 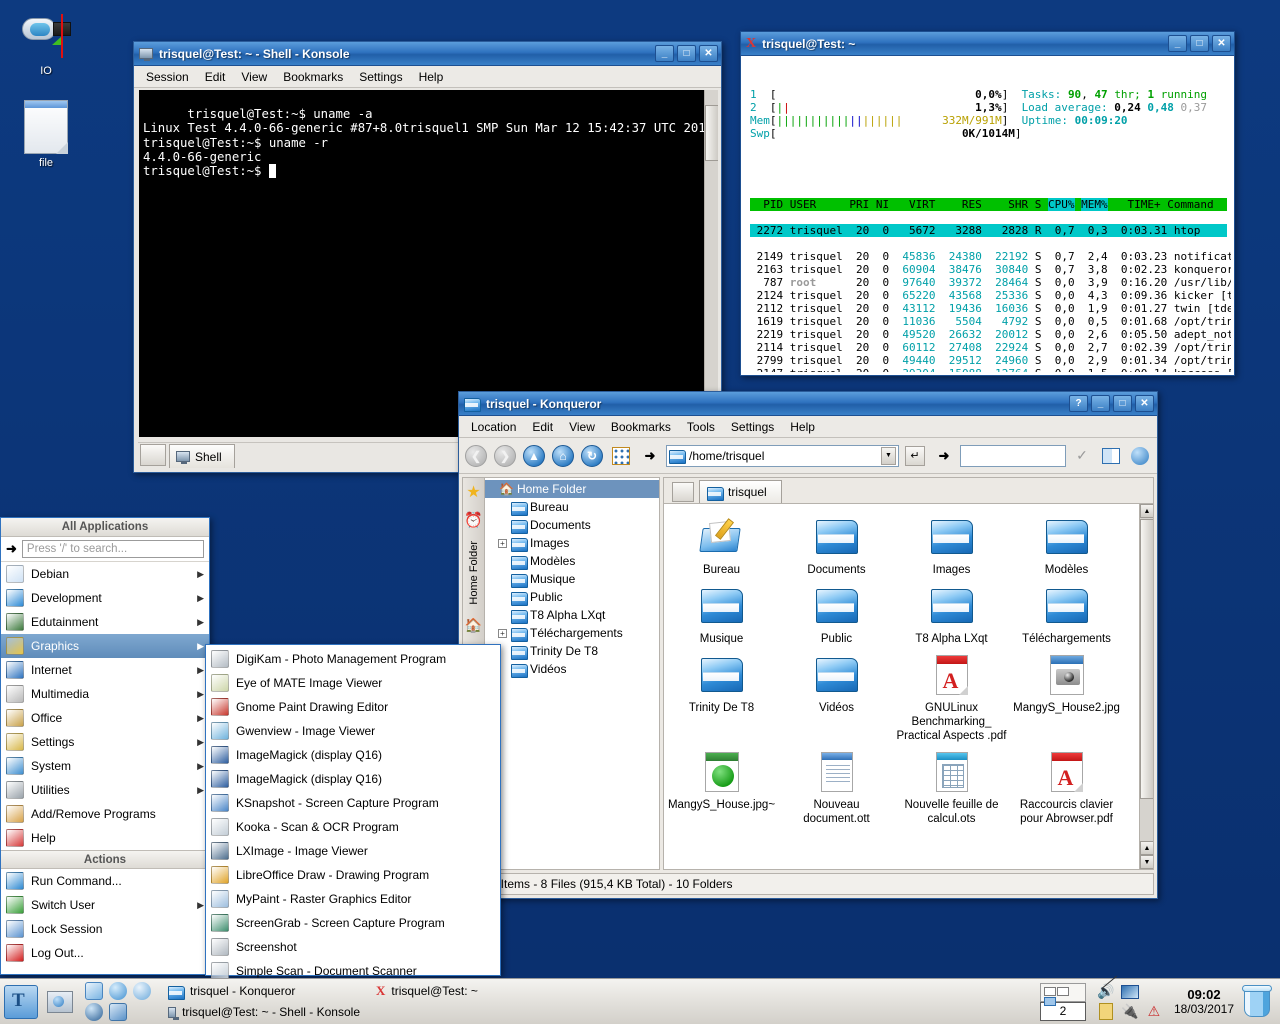 I want to click on menu-edit: Edit, so click(x=542, y=427).